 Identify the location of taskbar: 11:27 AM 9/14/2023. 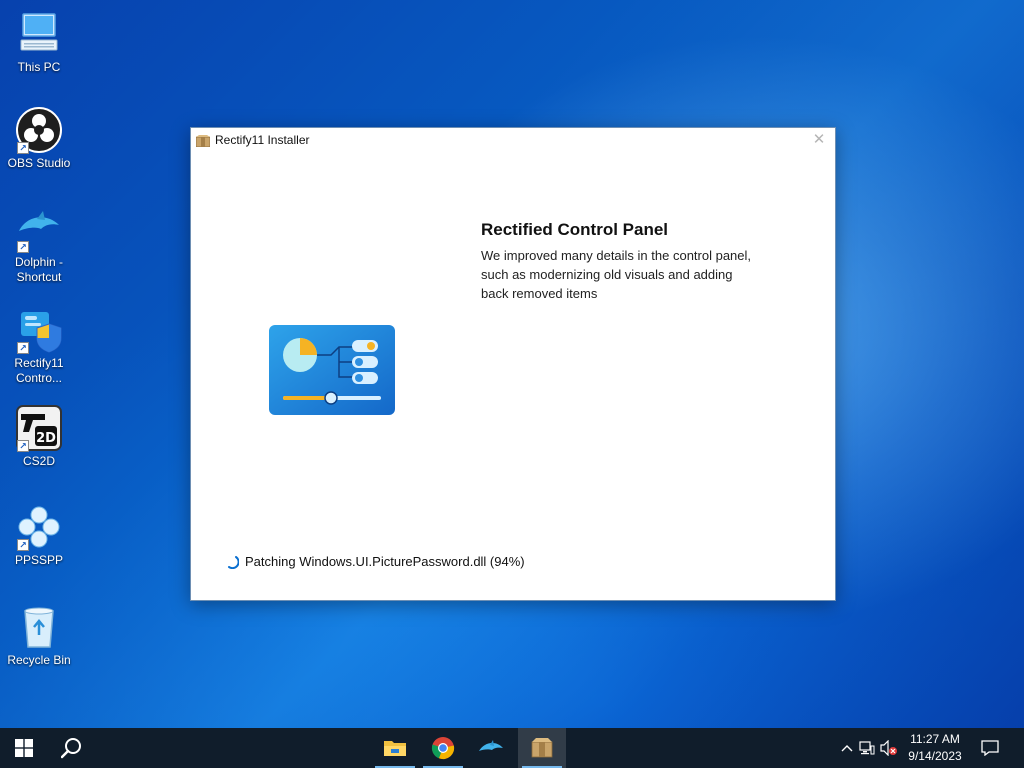
(512, 748).